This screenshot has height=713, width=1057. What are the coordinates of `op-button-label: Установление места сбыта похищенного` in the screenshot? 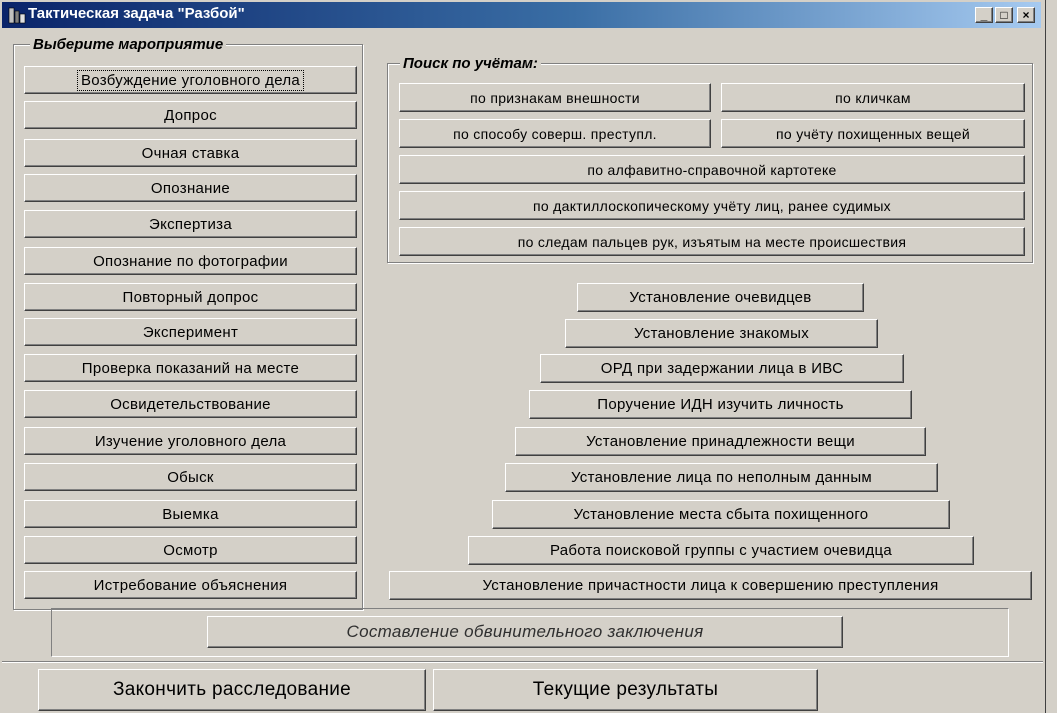 It's located at (721, 514).